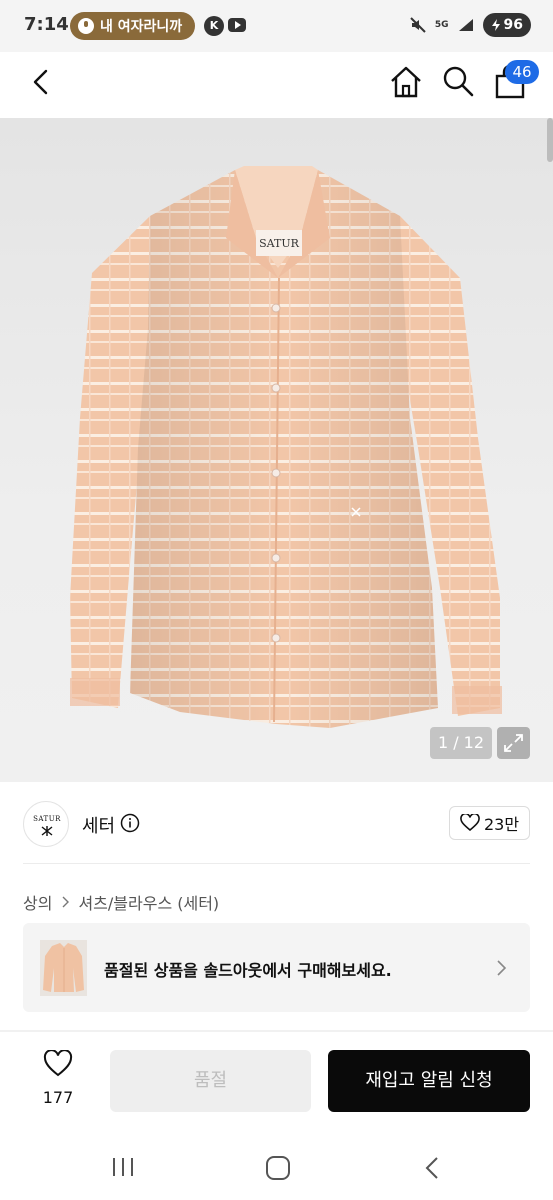 The height and width of the screenshot is (1200, 553). I want to click on system-navigation-bar, so click(276, 1166).